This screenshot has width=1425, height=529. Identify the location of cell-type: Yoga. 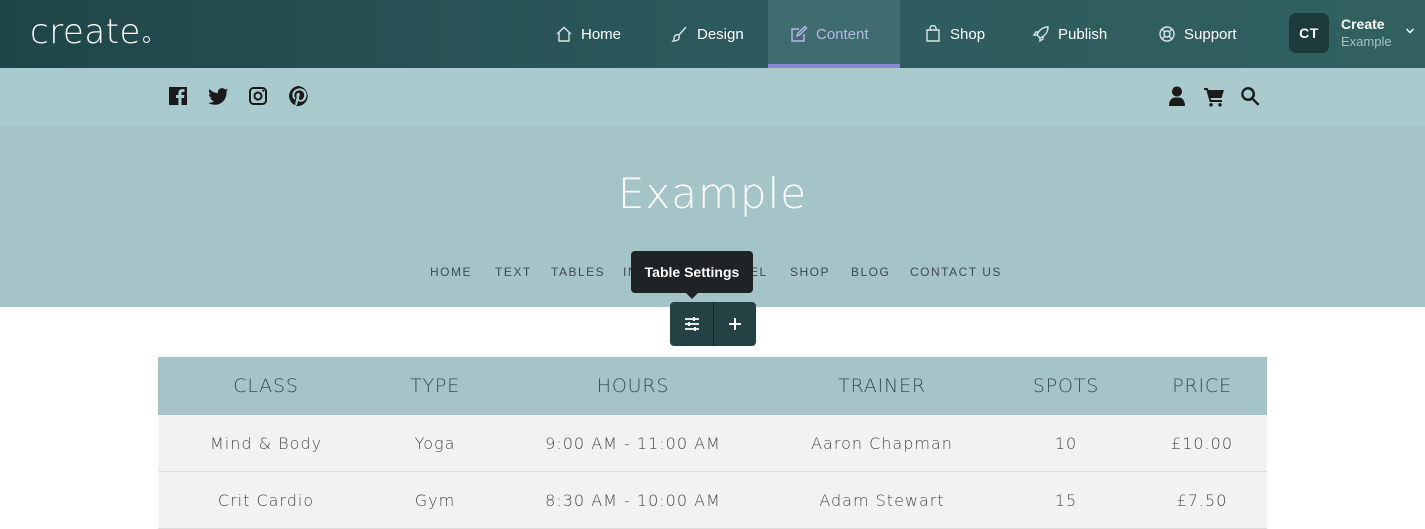
(435, 443).